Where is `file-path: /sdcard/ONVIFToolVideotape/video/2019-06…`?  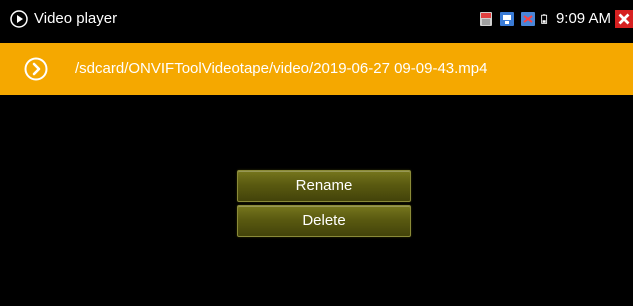 file-path: /sdcard/ONVIFToolVideotape/video/2019-06… is located at coordinates (281, 68).